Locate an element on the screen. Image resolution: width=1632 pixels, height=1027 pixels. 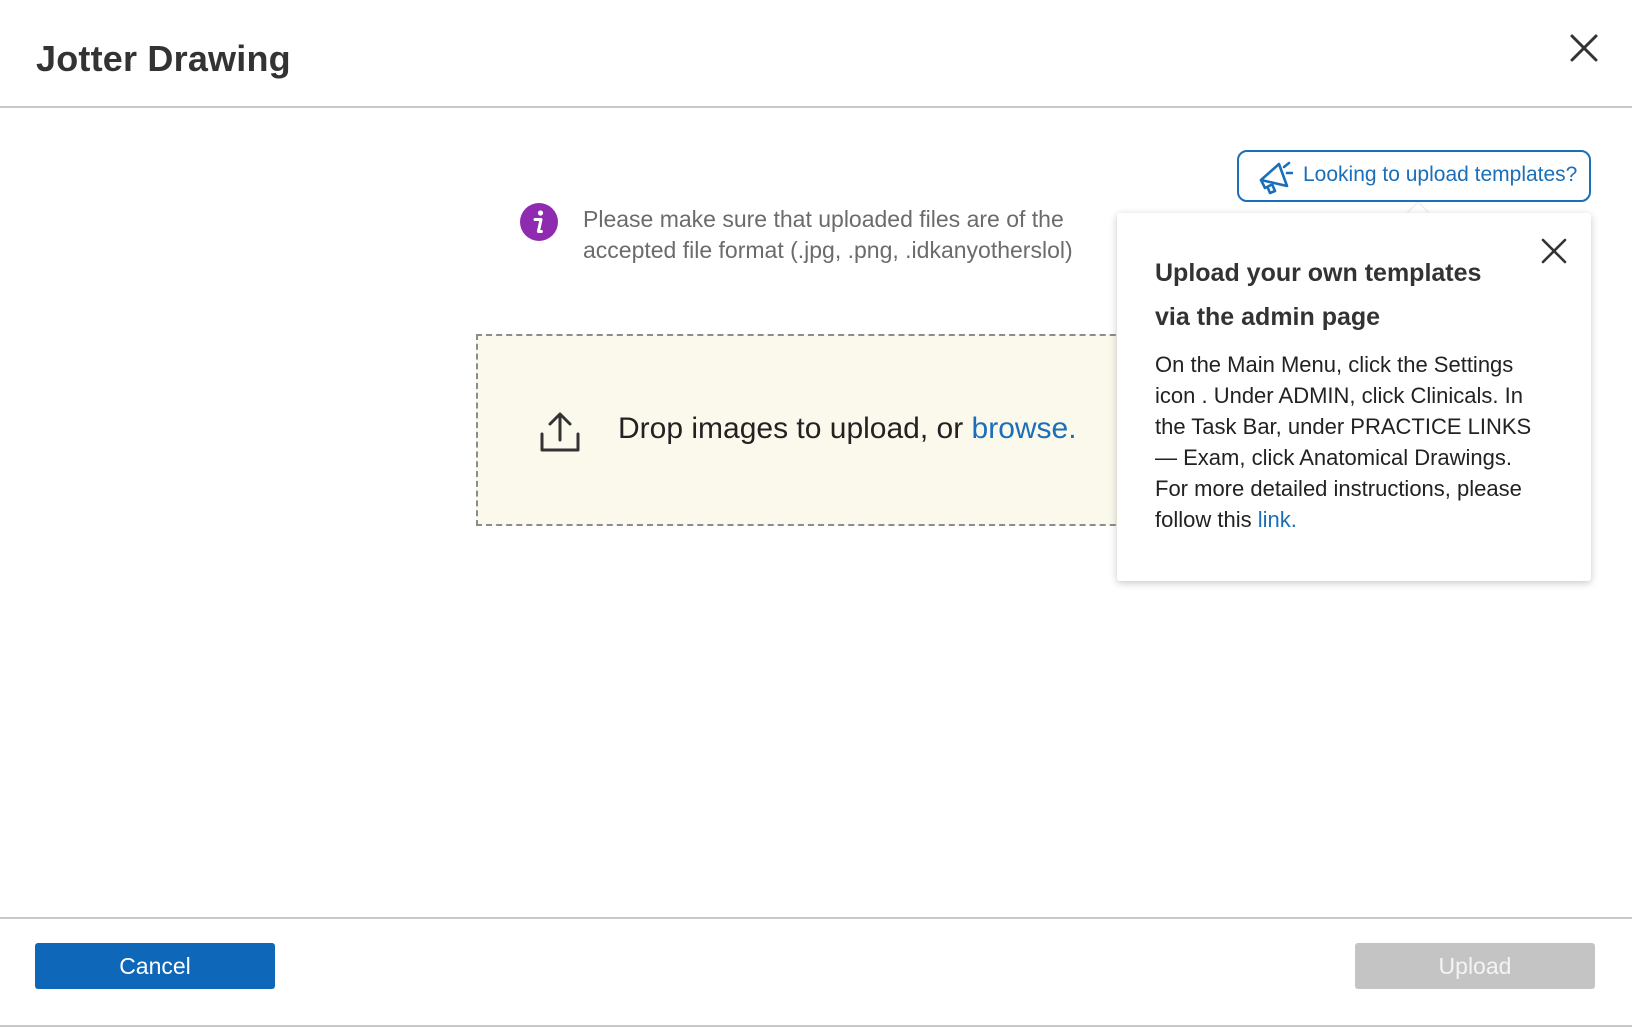
browse-link: browse. is located at coordinates (1024, 428).